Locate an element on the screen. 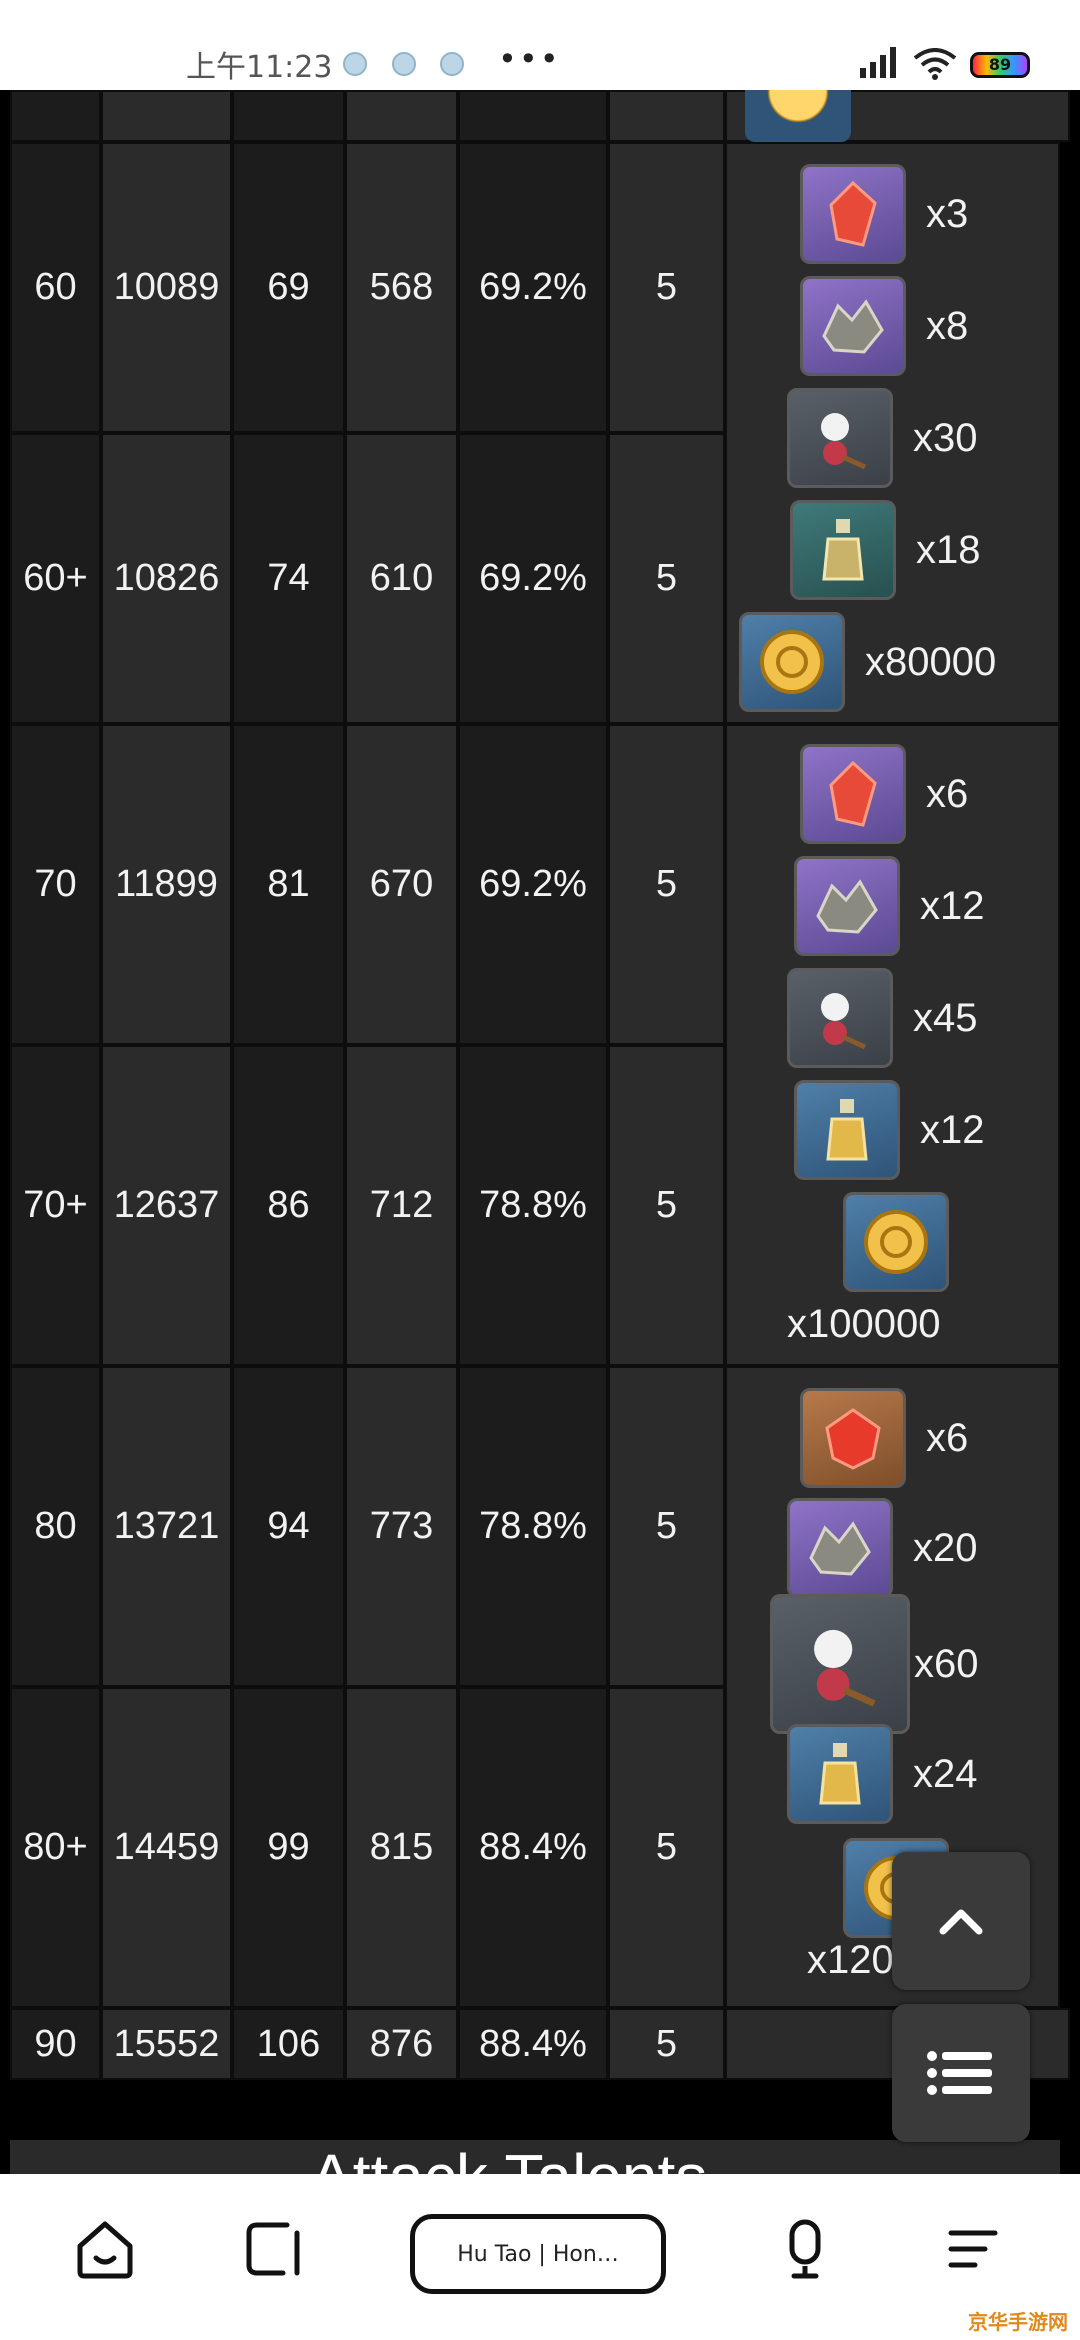 This screenshot has height=2340, width=1080. material-count: x60 is located at coordinates (946, 1663).